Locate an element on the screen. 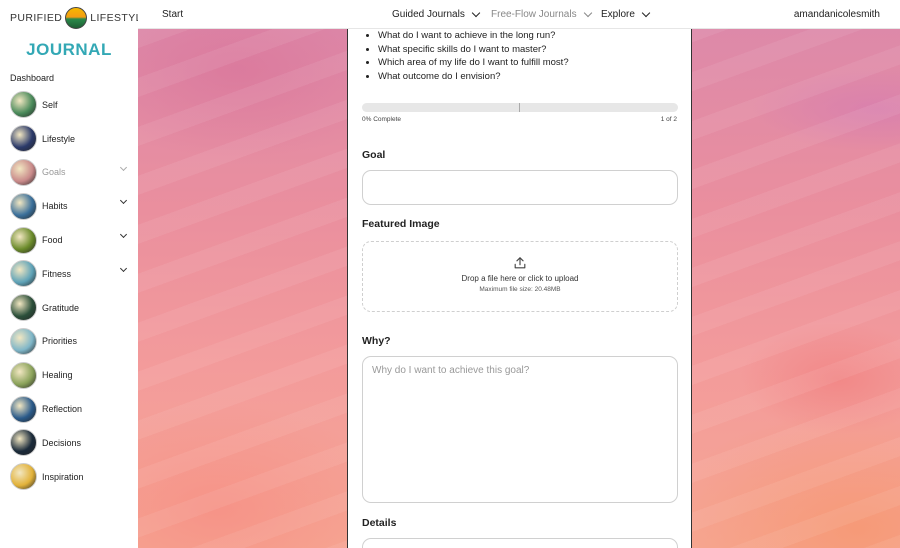 Image resolution: width=900 pixels, height=548 pixels. why-textarea is located at coordinates (520, 429).